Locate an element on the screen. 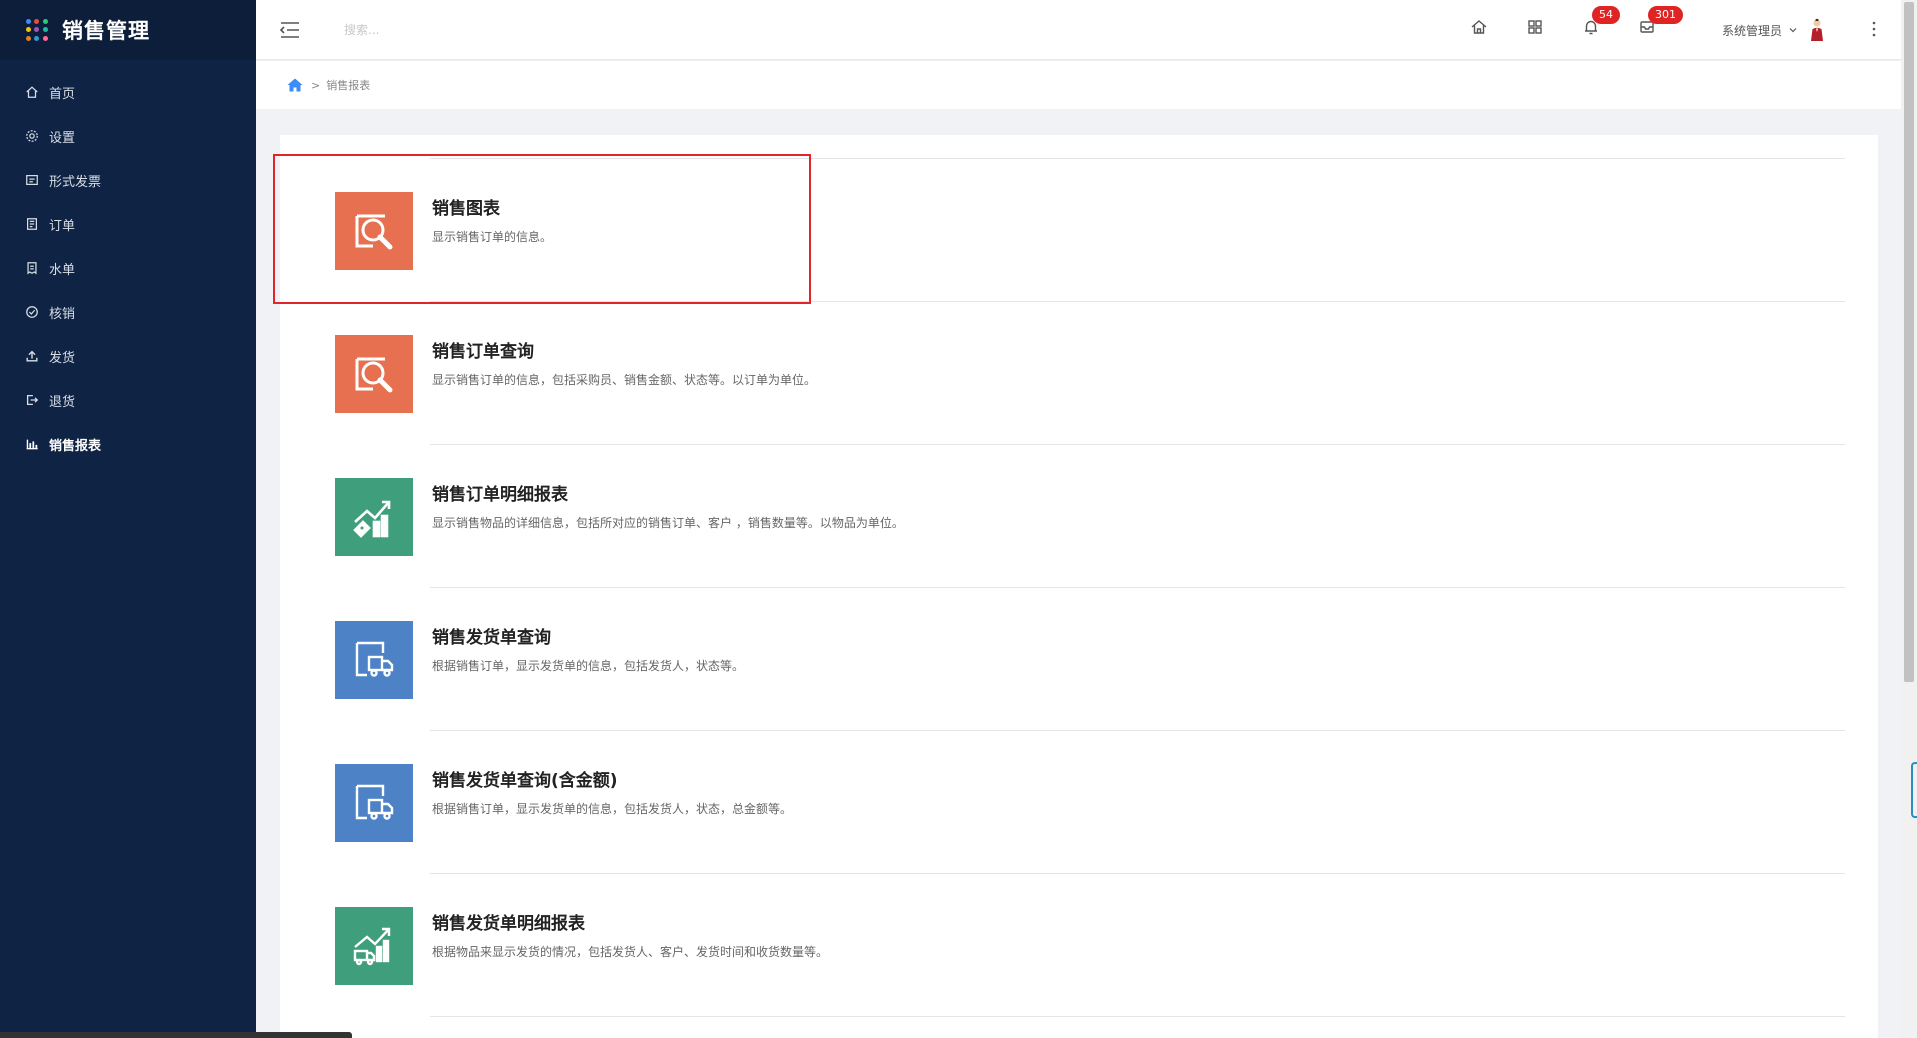  notification-bell-icon: 54 is located at coordinates (1601, 22).